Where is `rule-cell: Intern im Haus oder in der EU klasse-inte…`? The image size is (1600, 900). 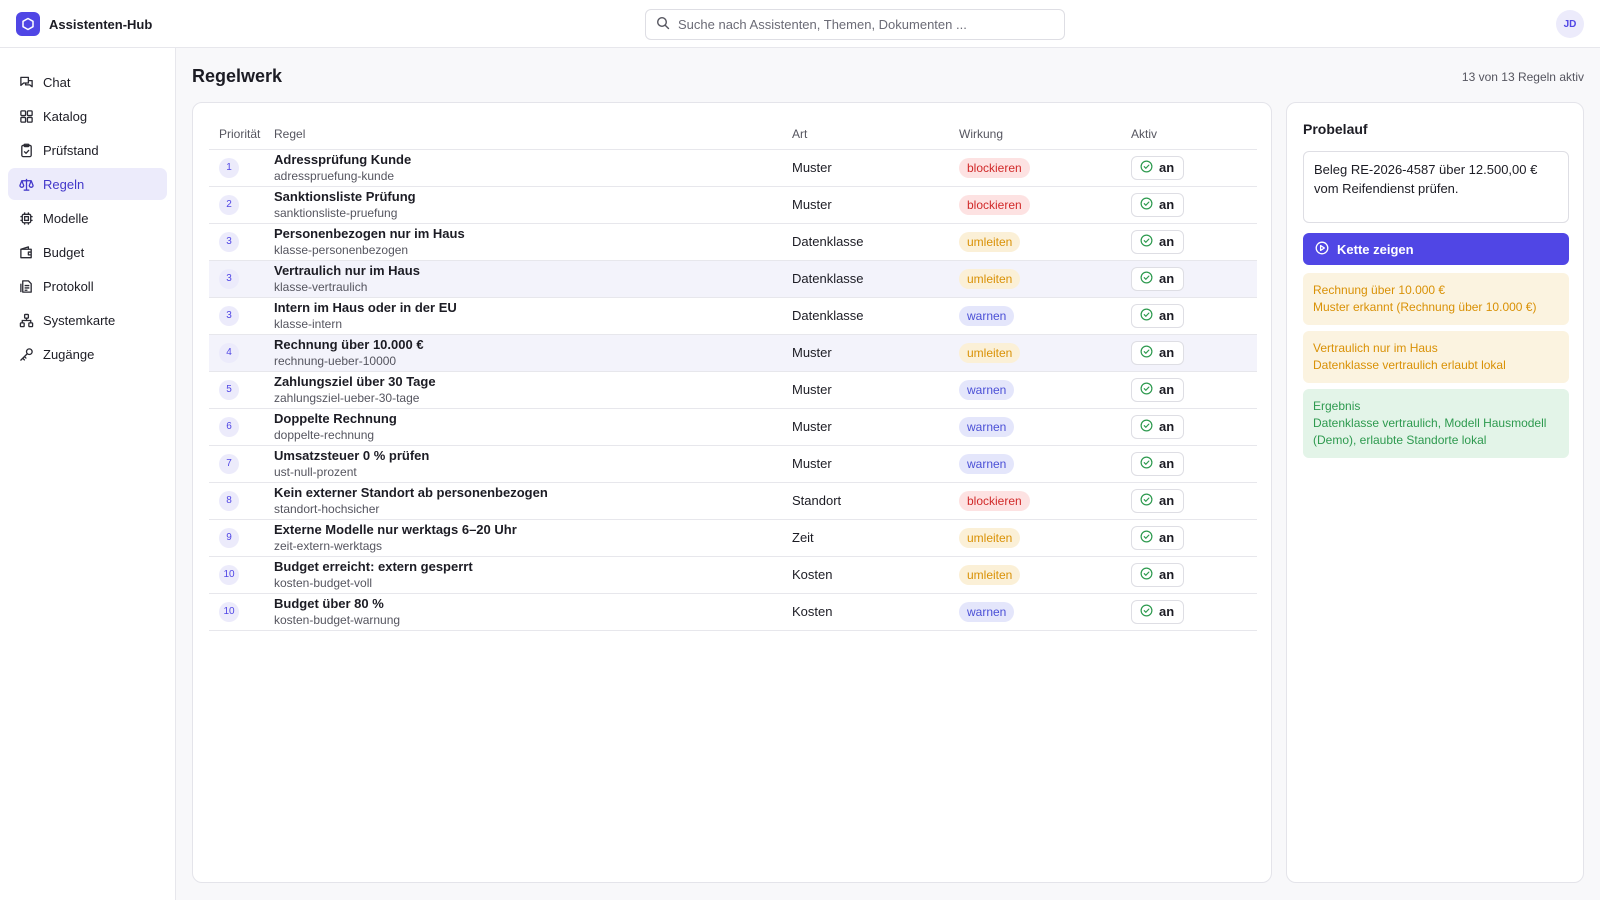
rule-cell: Intern im Haus oder in der EU klasse-inte… is located at coordinates (533, 316).